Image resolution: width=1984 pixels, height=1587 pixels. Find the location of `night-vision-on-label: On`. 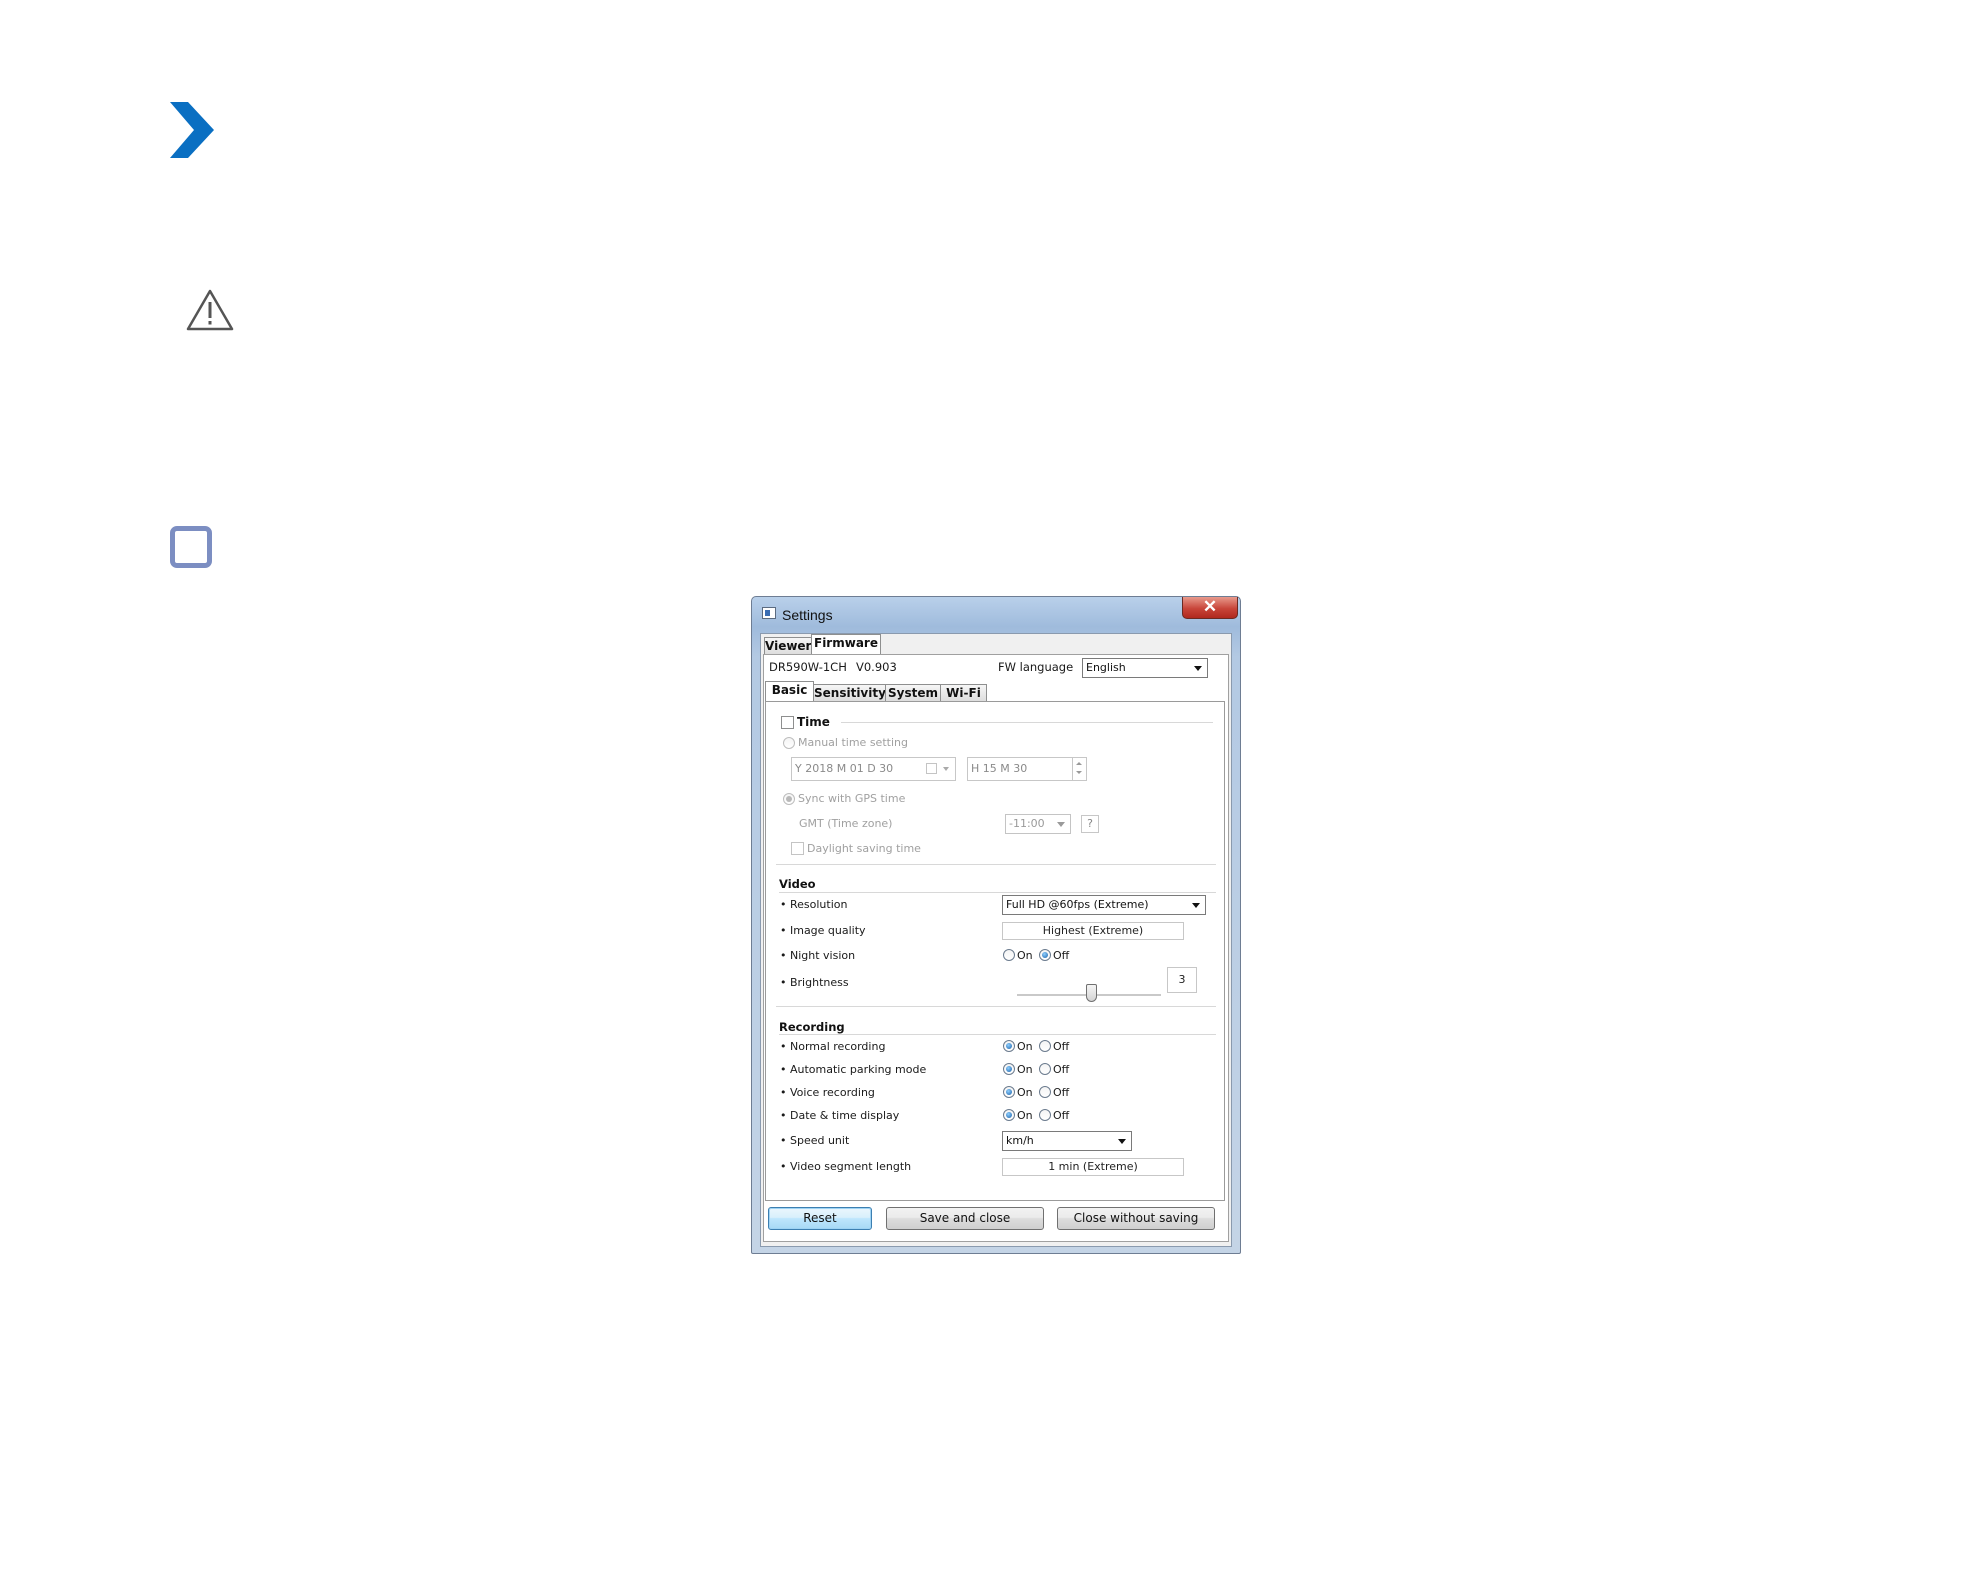

night-vision-on-label: On is located at coordinates (1025, 955).